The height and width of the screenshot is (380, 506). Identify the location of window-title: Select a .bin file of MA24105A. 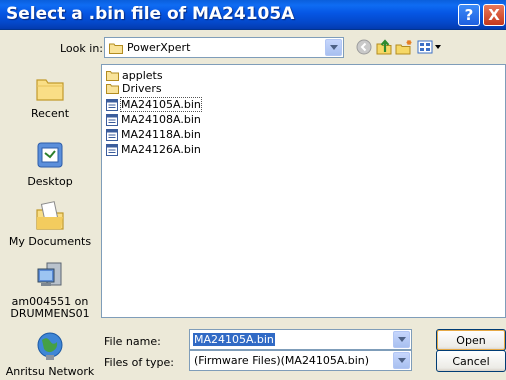
(150, 14).